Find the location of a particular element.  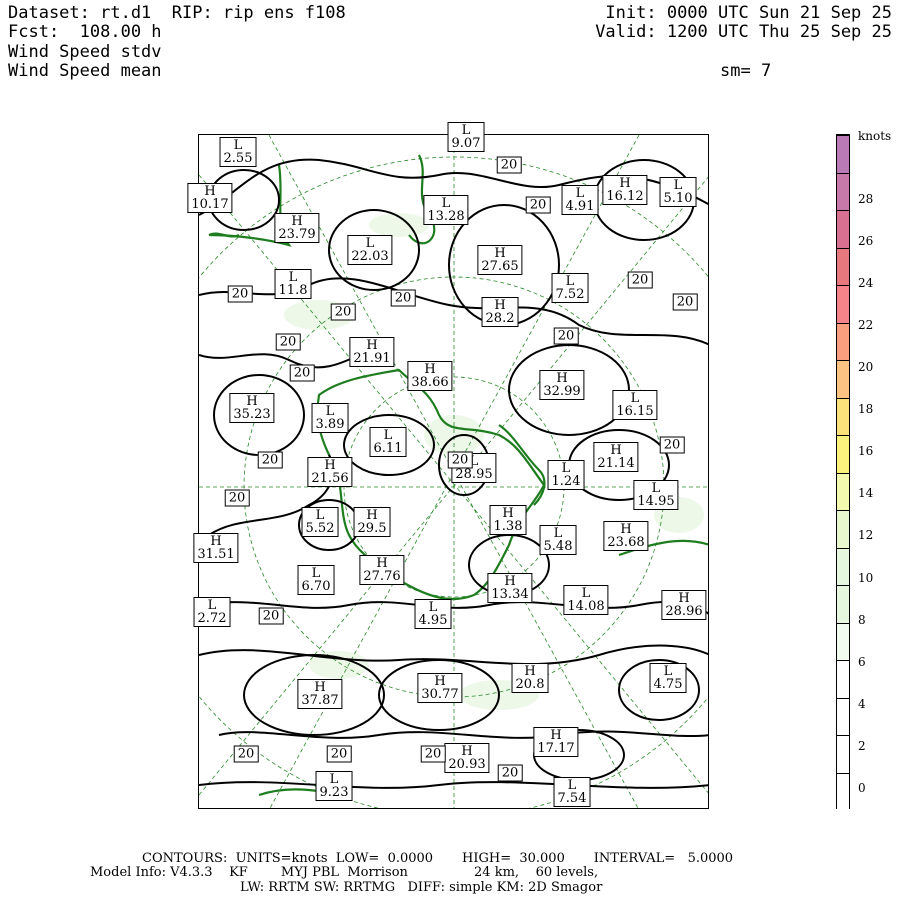

pressure-center-value: 7.54 is located at coordinates (572, 798).